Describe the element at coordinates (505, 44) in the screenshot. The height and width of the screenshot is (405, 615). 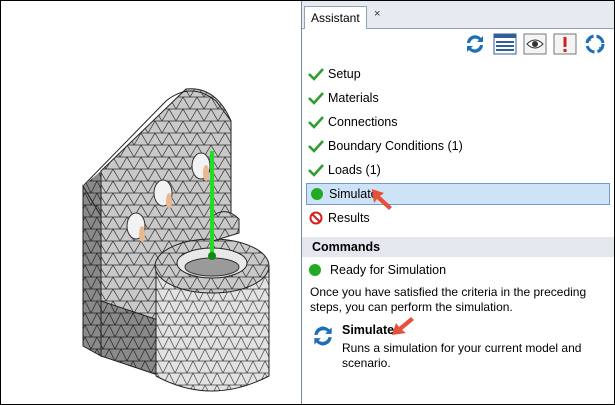
I see `list-view-icon` at that location.